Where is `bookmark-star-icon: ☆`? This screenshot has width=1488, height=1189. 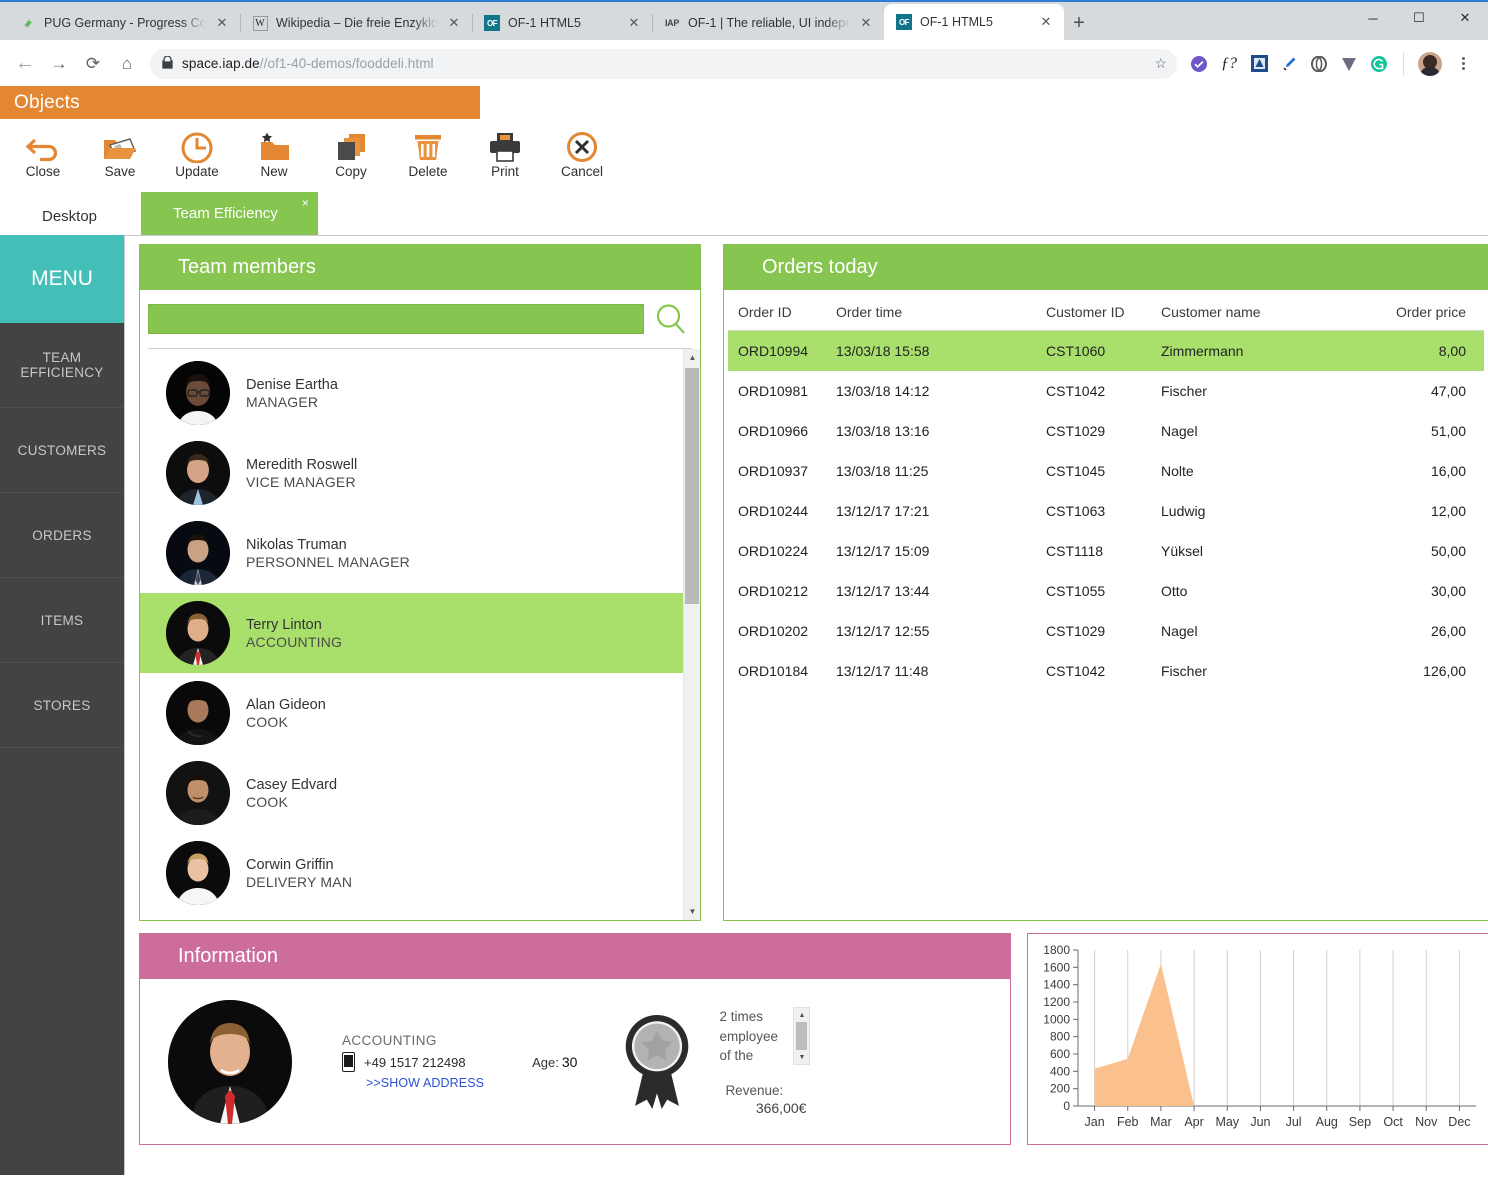
bookmark-star-icon: ☆ is located at coordinates (1160, 63).